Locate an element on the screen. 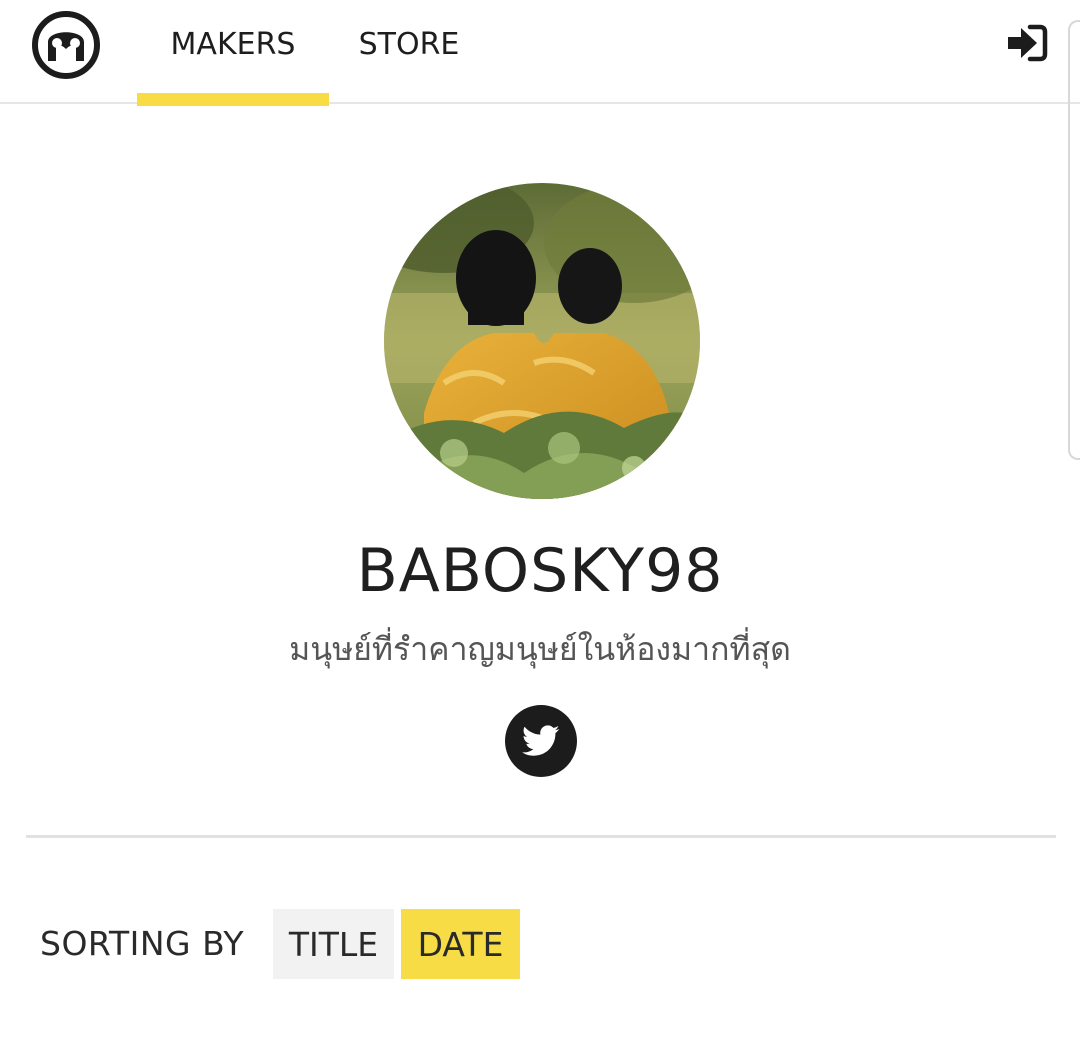 This screenshot has height=1056, width=1080. sorting-label: SORTING BY is located at coordinates (142, 943).